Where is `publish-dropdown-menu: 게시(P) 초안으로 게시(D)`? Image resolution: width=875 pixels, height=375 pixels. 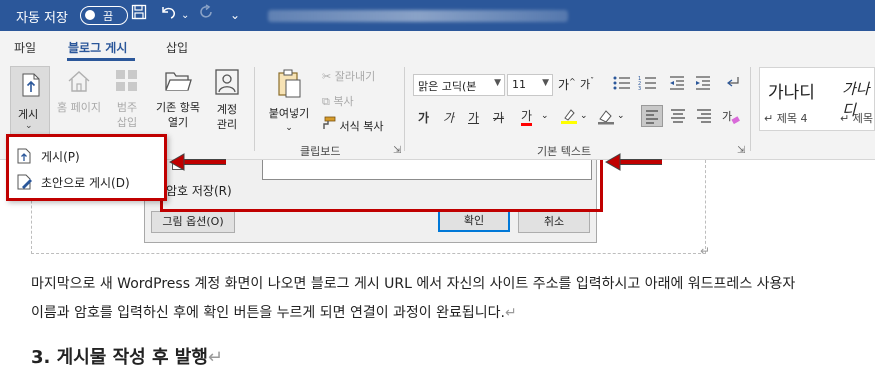
publish-dropdown-menu: 게시(P) 초안으로 게시(D) is located at coordinates (86, 167).